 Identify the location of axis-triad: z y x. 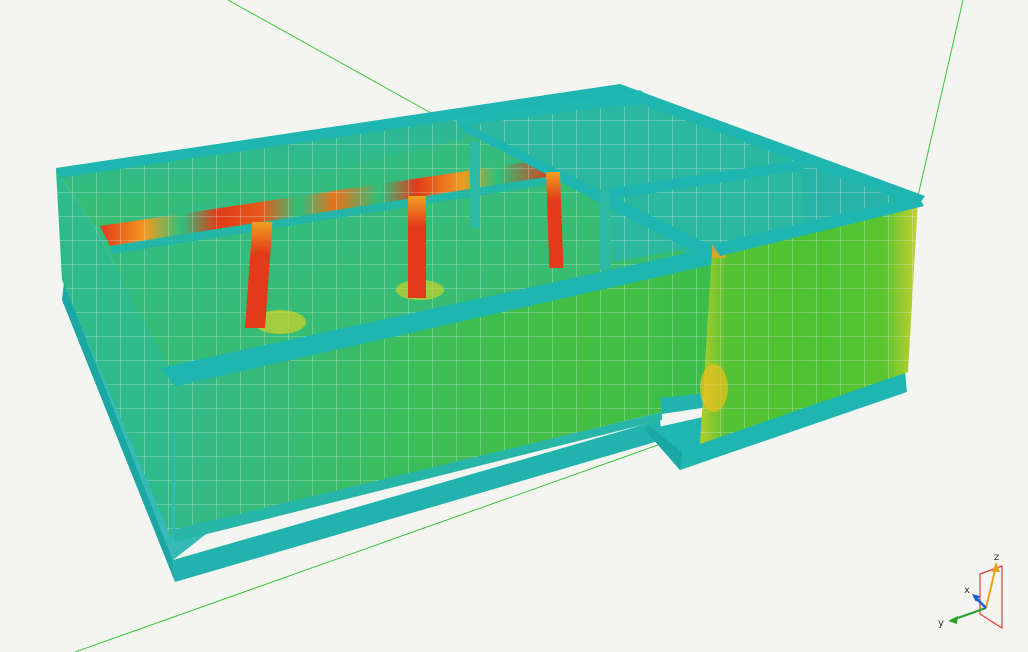
(970, 593).